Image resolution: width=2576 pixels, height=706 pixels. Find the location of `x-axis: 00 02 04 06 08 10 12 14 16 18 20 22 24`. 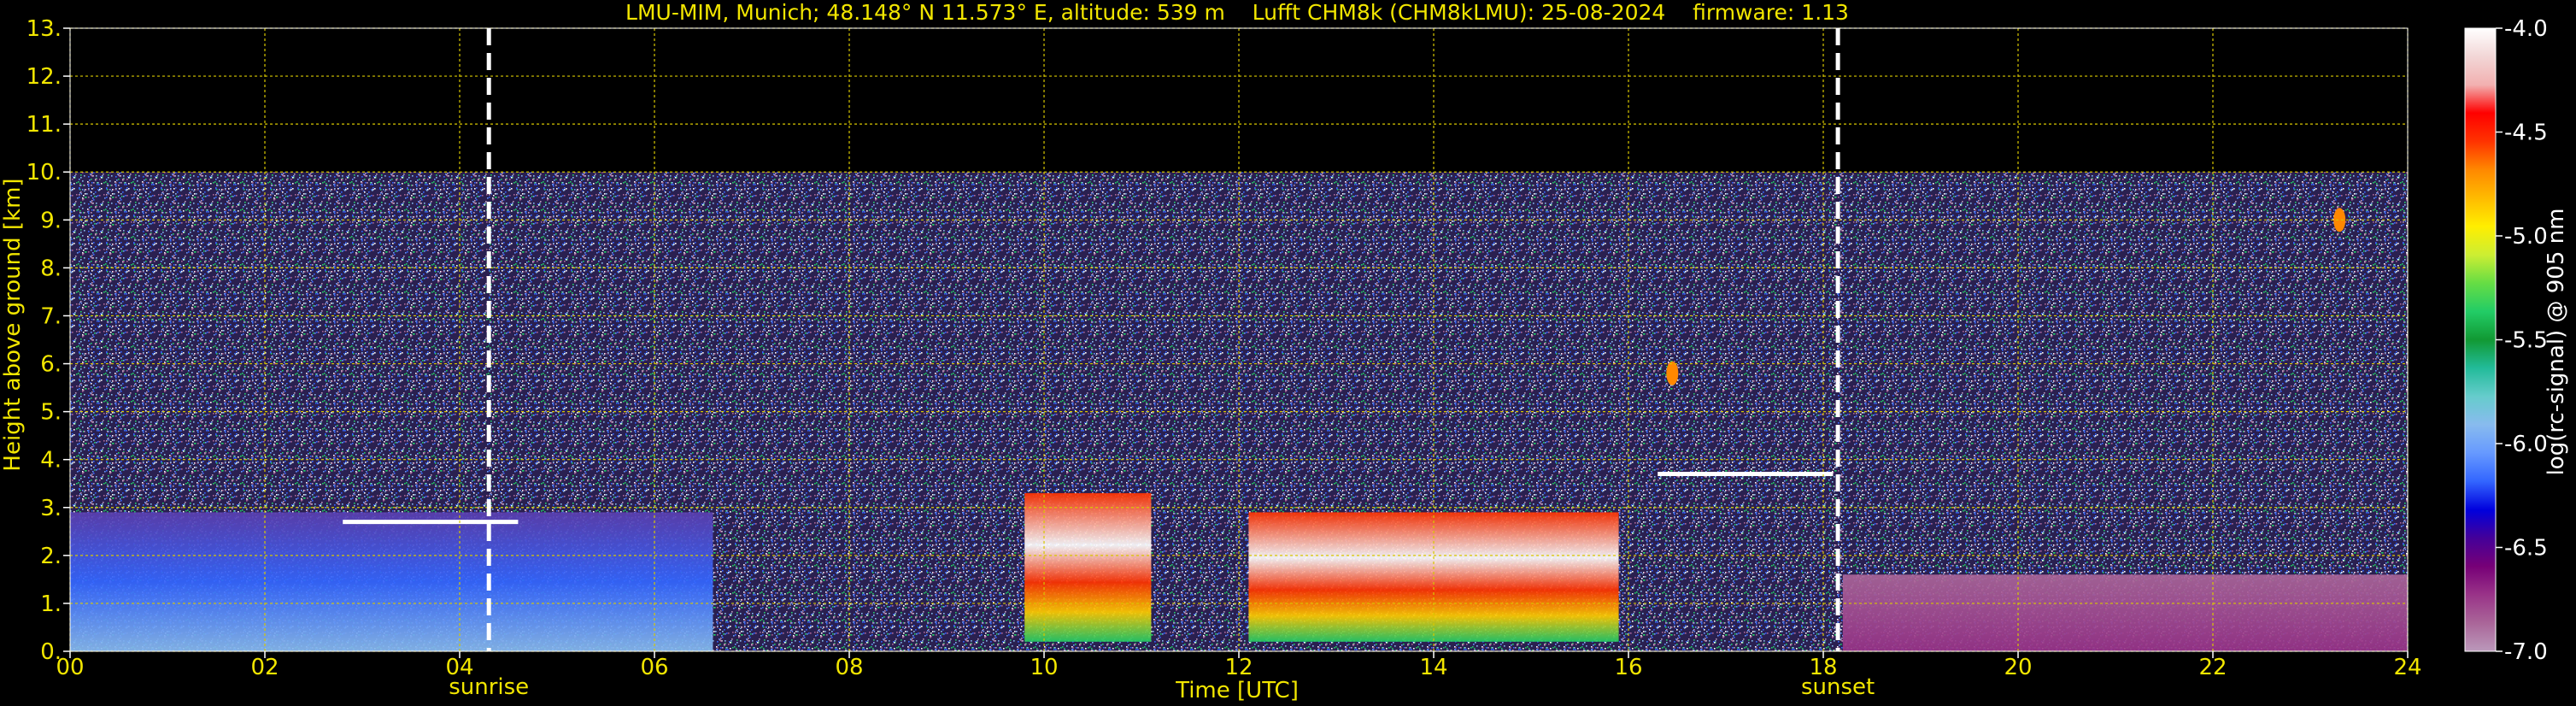

x-axis: 00 02 04 06 08 10 12 14 16 18 20 22 24 is located at coordinates (1239, 665).